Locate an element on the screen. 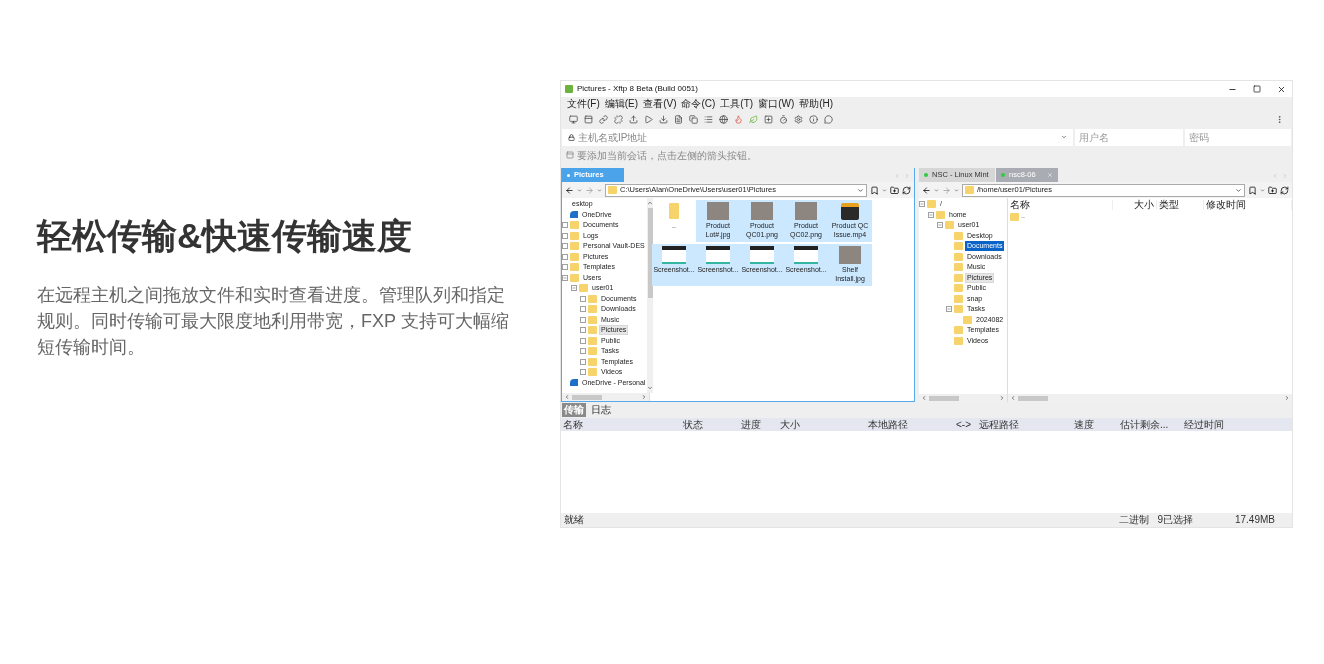 The height and width of the screenshot is (664, 1324). menu-item: 编辑(E) is located at coordinates (621, 104).